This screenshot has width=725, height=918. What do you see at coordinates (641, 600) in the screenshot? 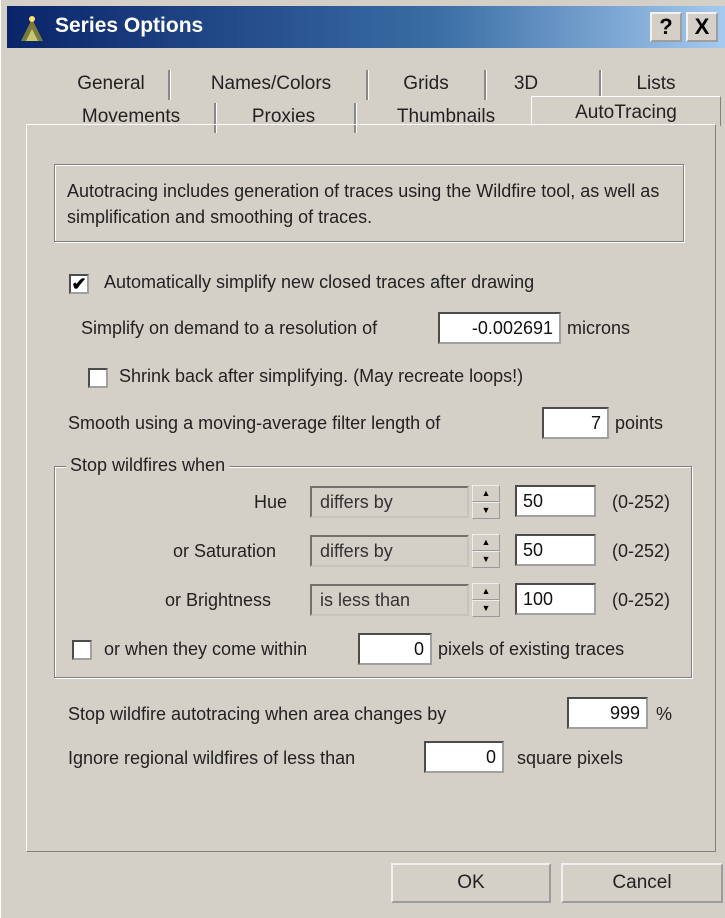
I see `brightness-range: (0-252)` at bounding box center [641, 600].